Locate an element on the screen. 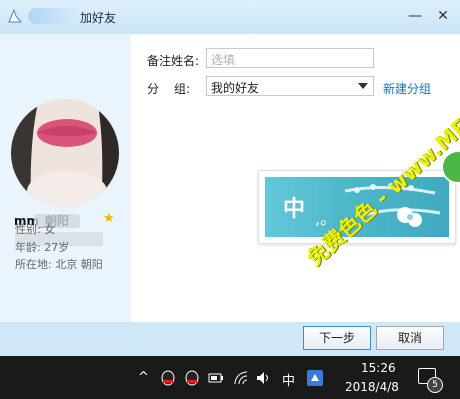 The image size is (460, 399). qq-tray-icon is located at coordinates (168, 378).